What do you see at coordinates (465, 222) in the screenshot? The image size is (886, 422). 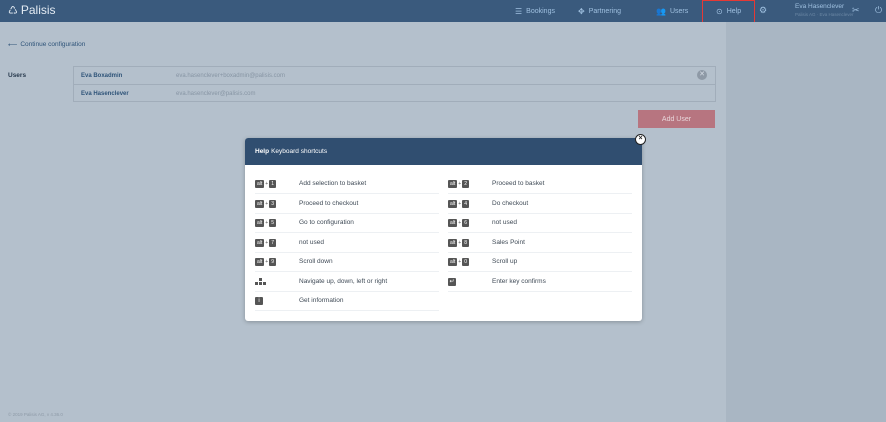 I see `number-key: 6` at bounding box center [465, 222].